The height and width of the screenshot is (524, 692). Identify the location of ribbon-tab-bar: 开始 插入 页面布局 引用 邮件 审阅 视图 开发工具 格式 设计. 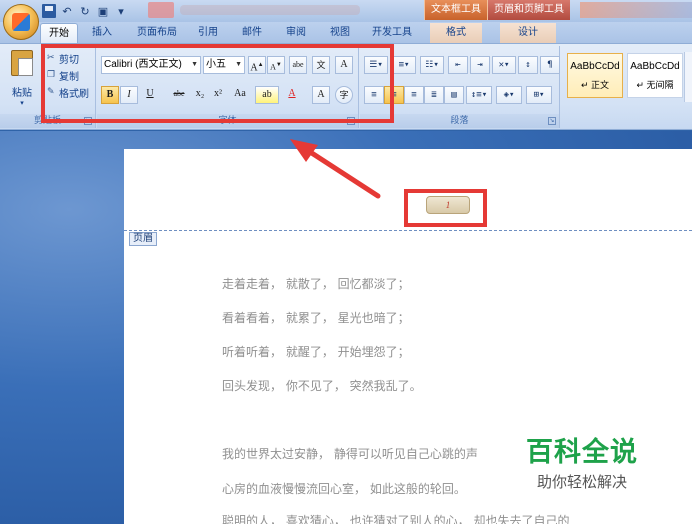
(346, 32).